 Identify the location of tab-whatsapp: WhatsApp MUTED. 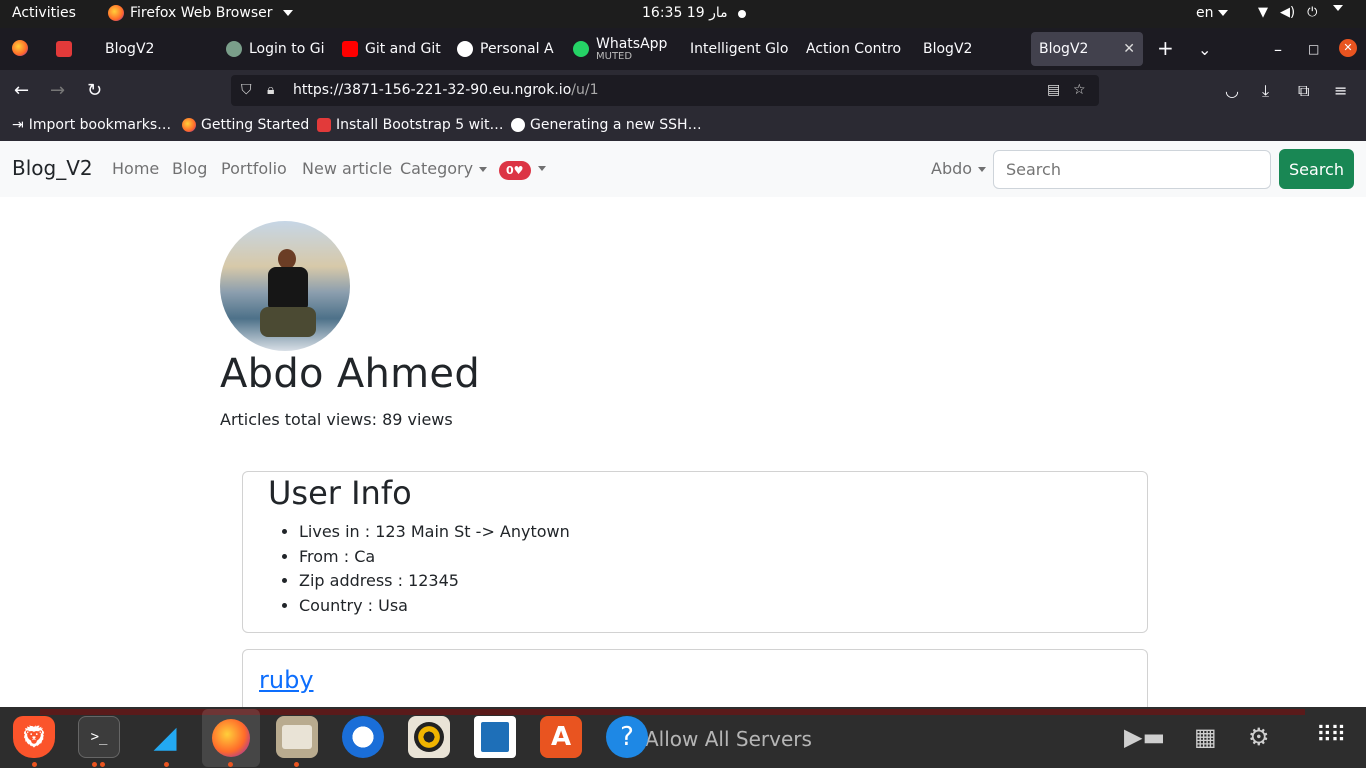
(619, 49).